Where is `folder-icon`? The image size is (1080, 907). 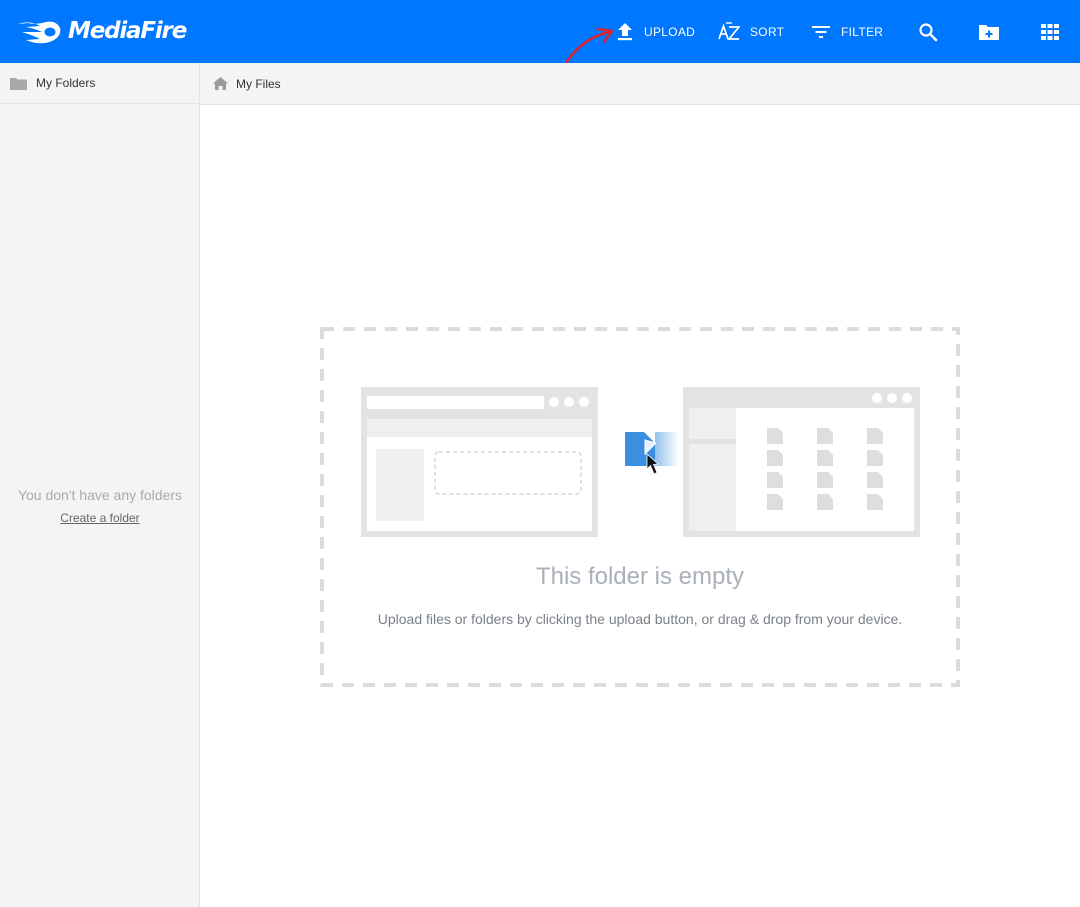 folder-icon is located at coordinates (18, 83).